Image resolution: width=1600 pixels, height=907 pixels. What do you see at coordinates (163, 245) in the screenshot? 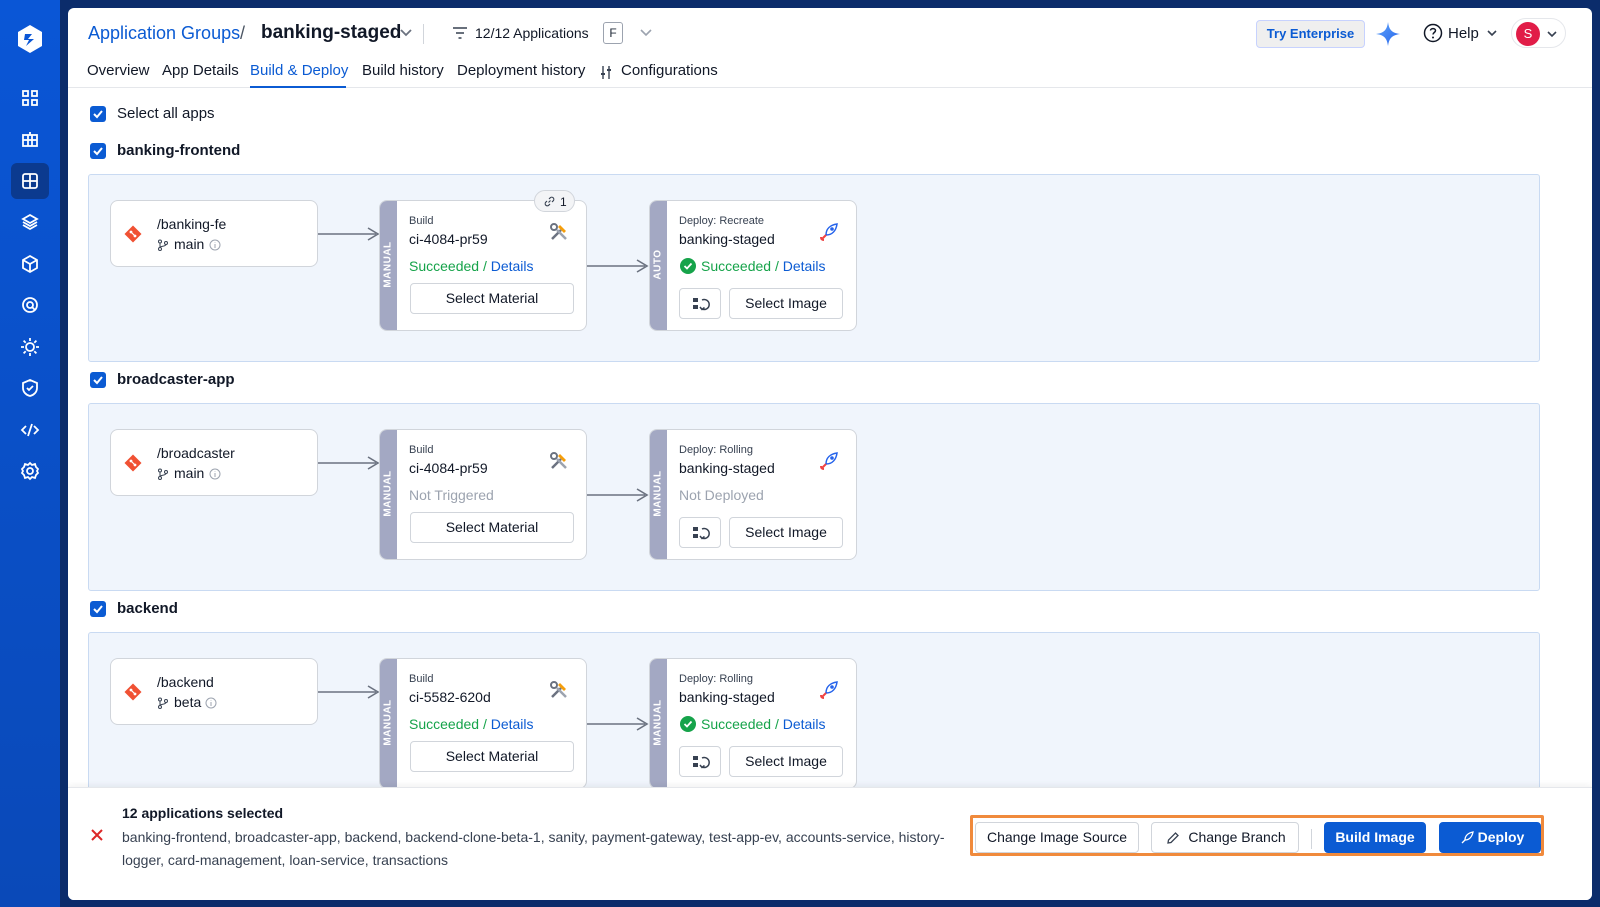
I see `branch-icon` at bounding box center [163, 245].